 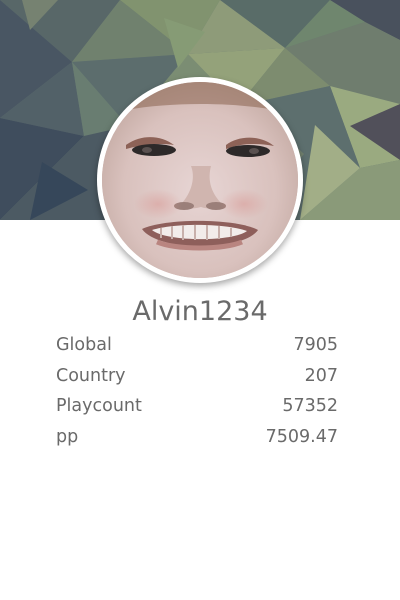 What do you see at coordinates (197, 345) in the screenshot?
I see `stat-row-global: Global 7905` at bounding box center [197, 345].